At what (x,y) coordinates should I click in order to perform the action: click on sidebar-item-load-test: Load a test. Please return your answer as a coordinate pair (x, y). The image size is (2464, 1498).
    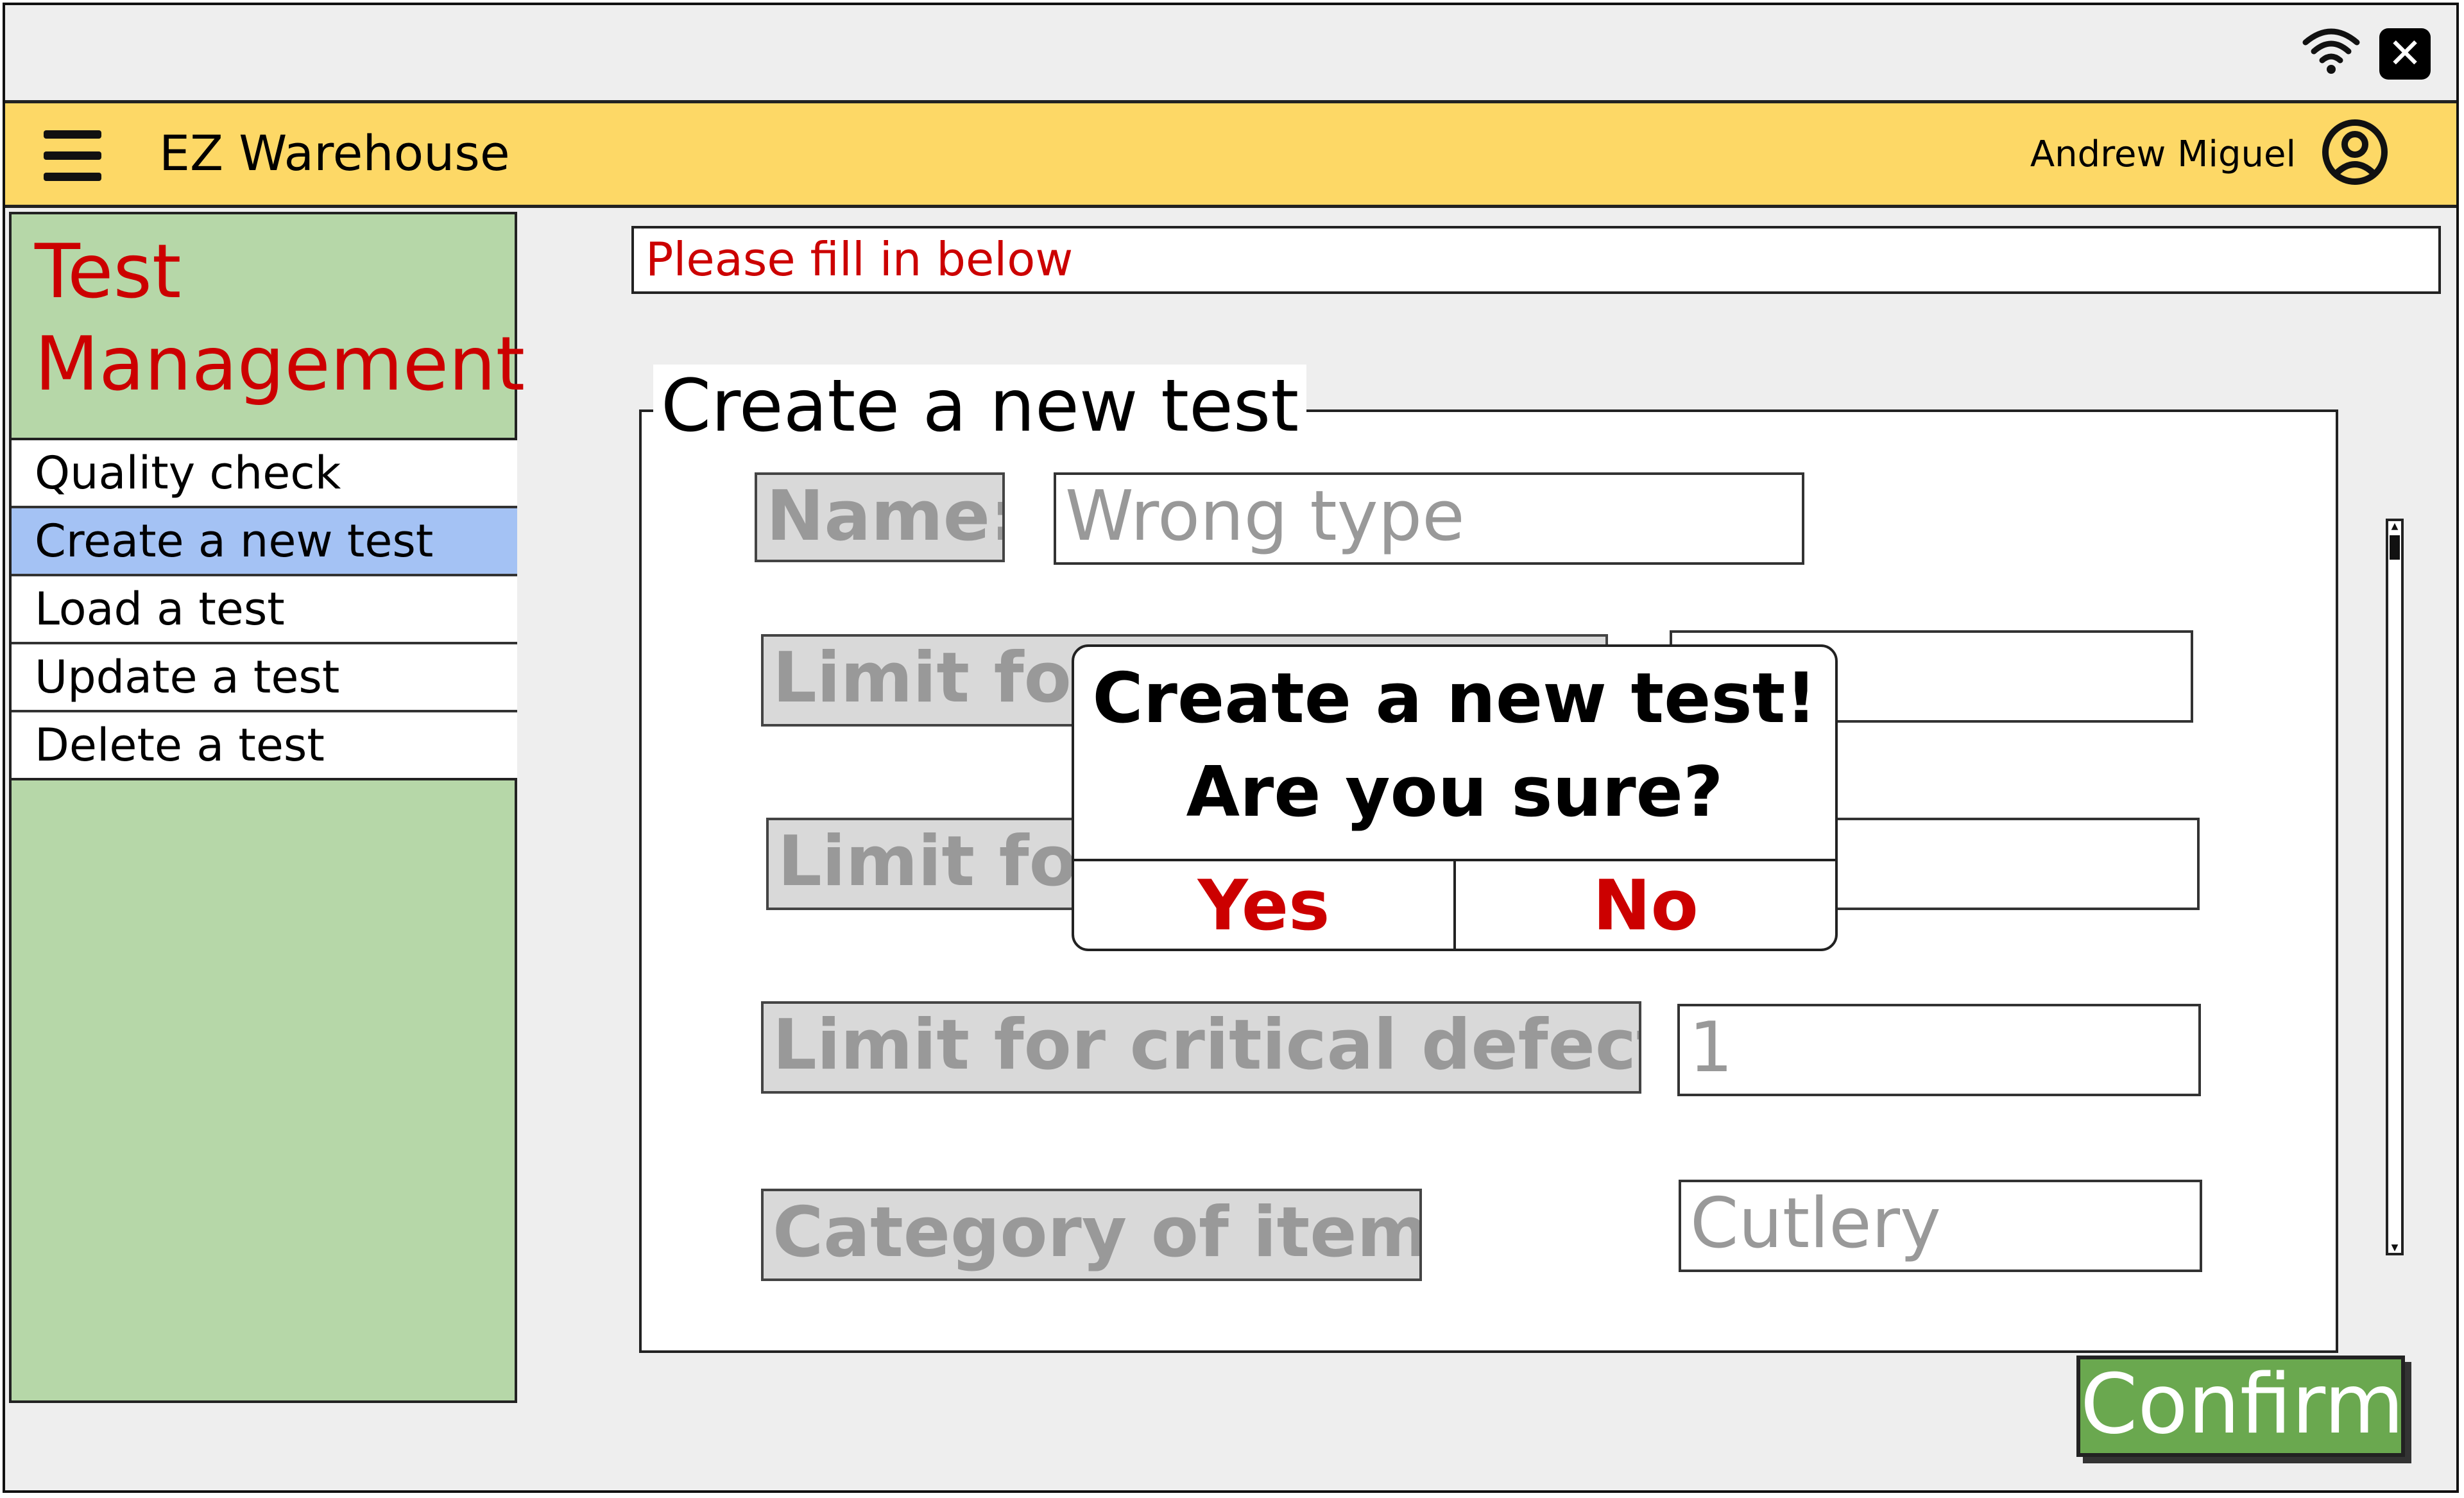
    Looking at the image, I should click on (265, 610).